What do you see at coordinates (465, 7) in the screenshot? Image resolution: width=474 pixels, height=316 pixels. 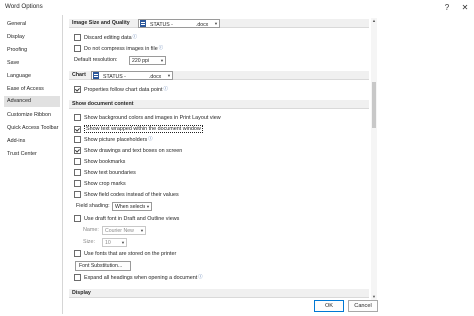 I see `close-button: ✕` at bounding box center [465, 7].